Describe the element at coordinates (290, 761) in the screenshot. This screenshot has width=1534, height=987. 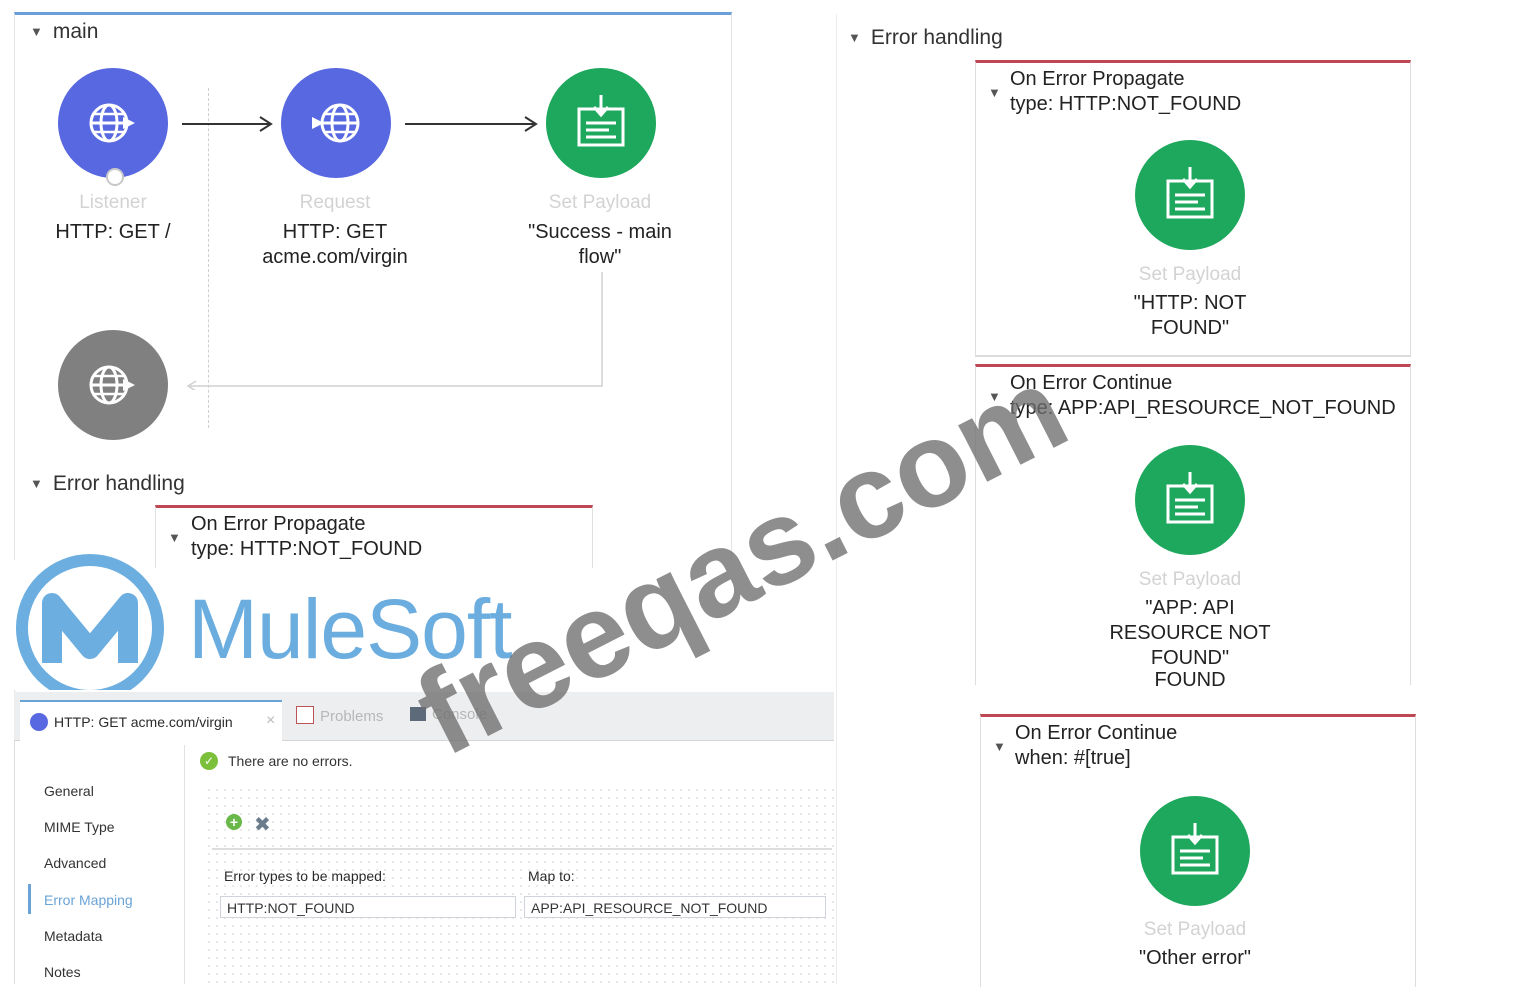
I see `status-message: There are no errors.` at that location.